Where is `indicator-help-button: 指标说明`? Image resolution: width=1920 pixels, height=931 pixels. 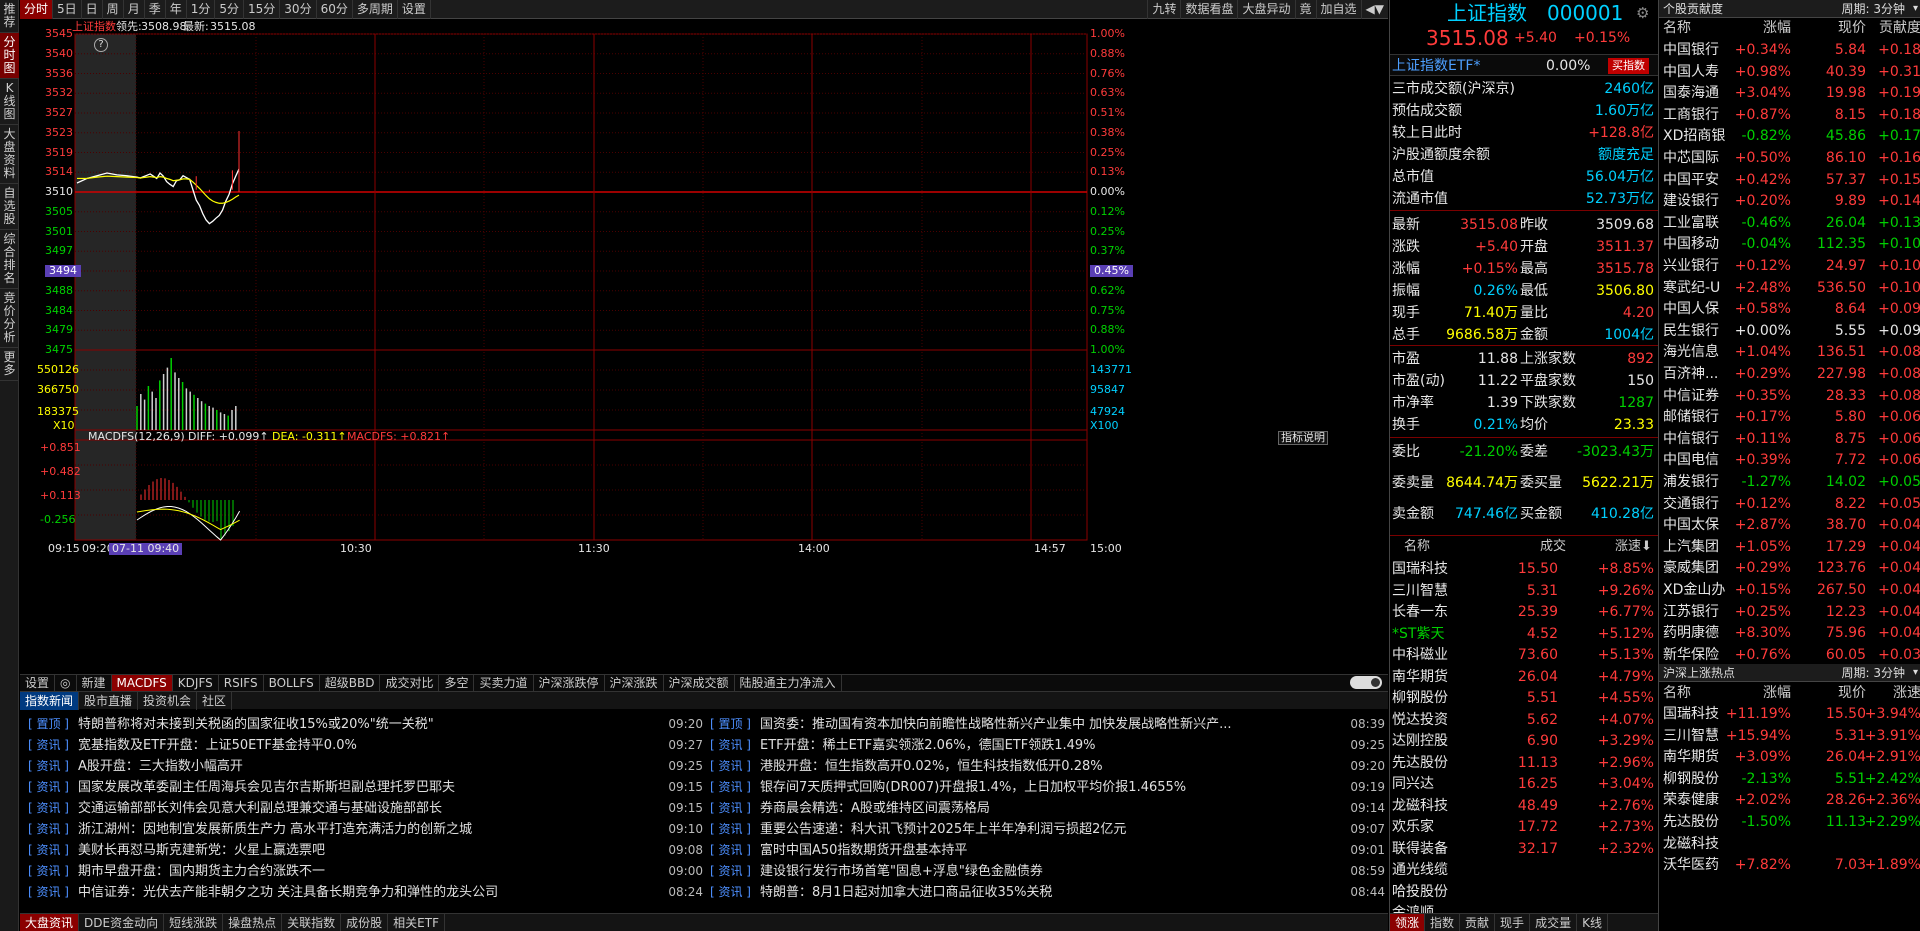
indicator-help-button: 指标说明 is located at coordinates (1303, 438).